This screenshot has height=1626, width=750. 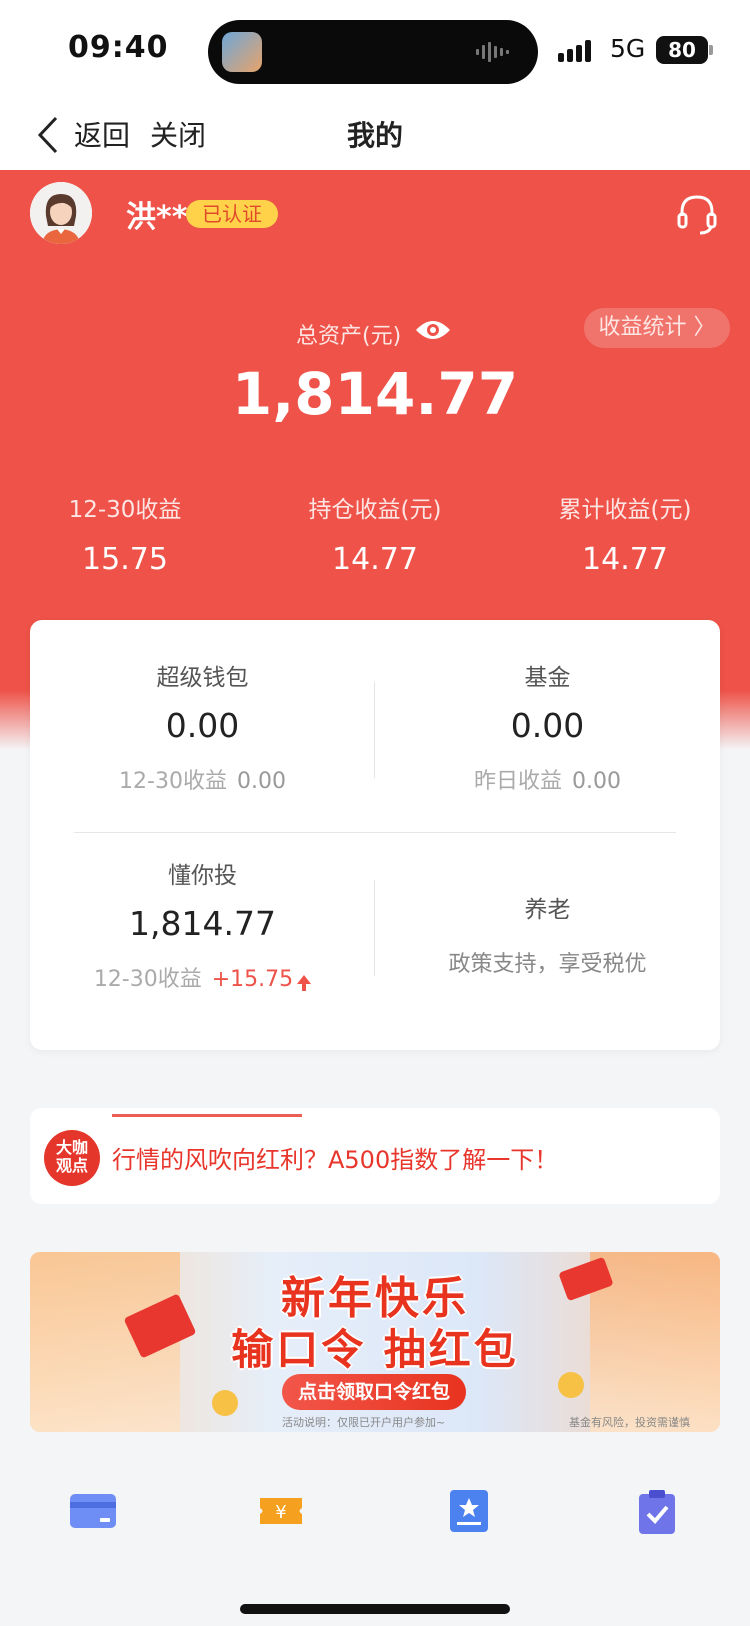 What do you see at coordinates (304, 983) in the screenshot?
I see `arrow-up-icon` at bounding box center [304, 983].